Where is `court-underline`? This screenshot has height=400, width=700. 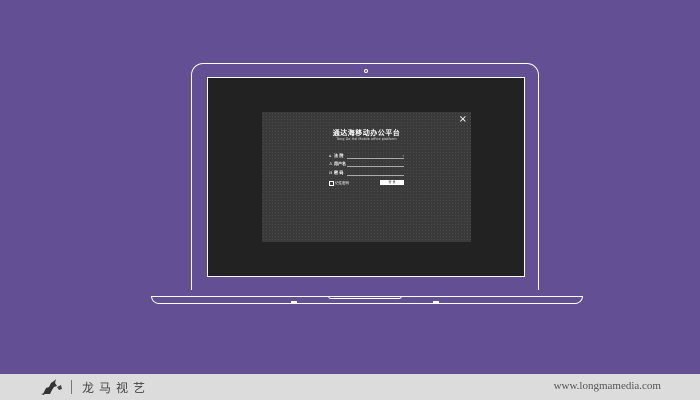 court-underline is located at coordinates (375, 158).